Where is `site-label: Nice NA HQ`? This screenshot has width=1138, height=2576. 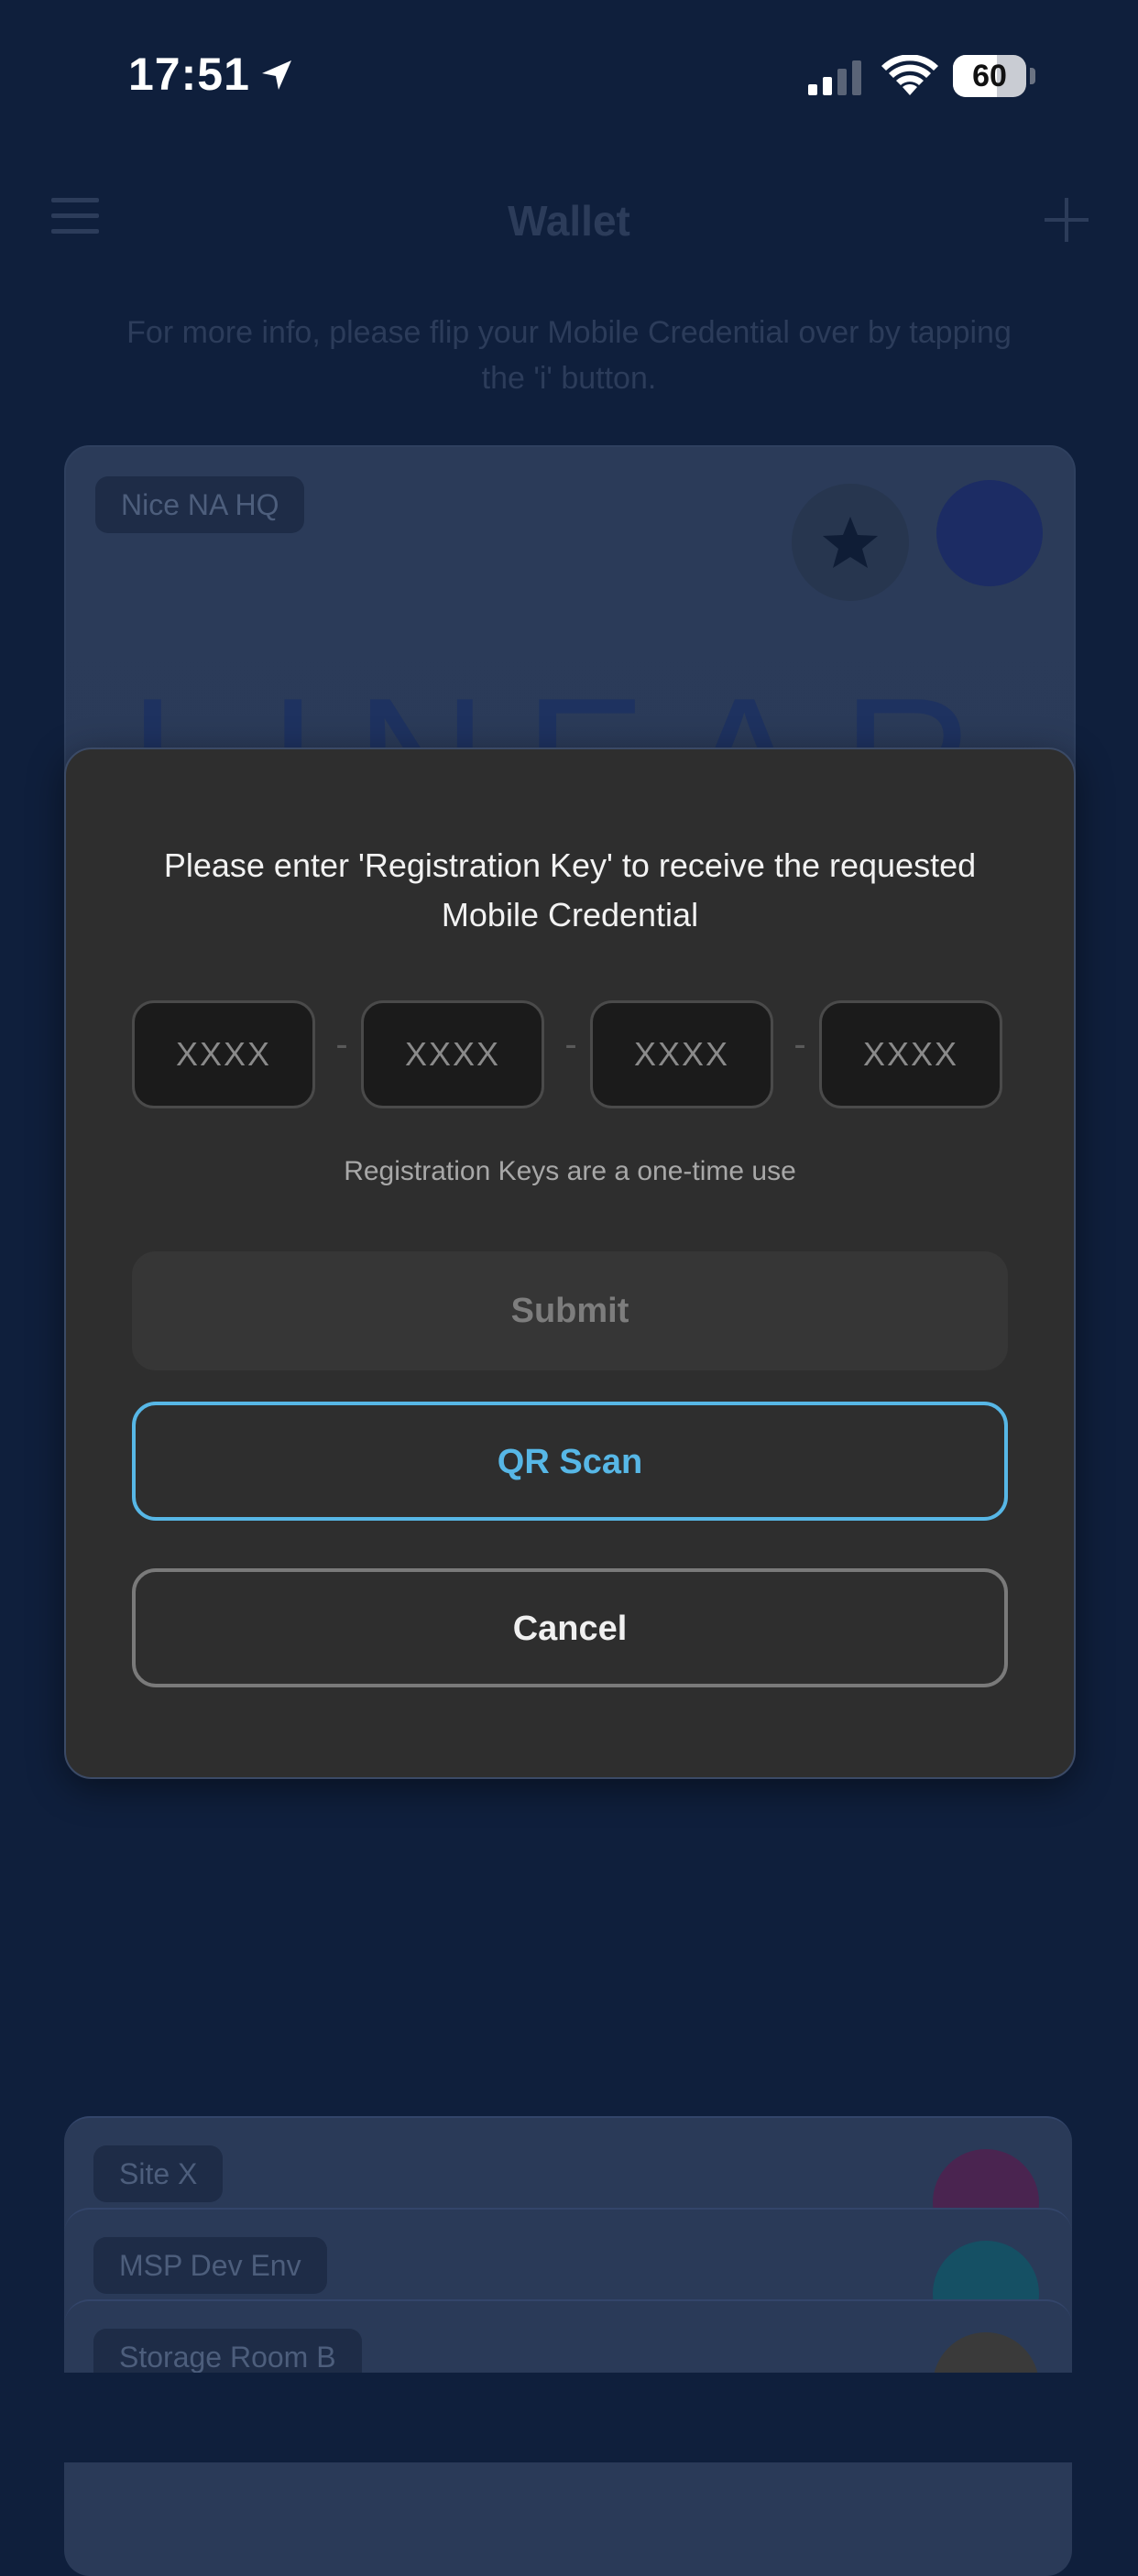 site-label: Nice NA HQ is located at coordinates (200, 504).